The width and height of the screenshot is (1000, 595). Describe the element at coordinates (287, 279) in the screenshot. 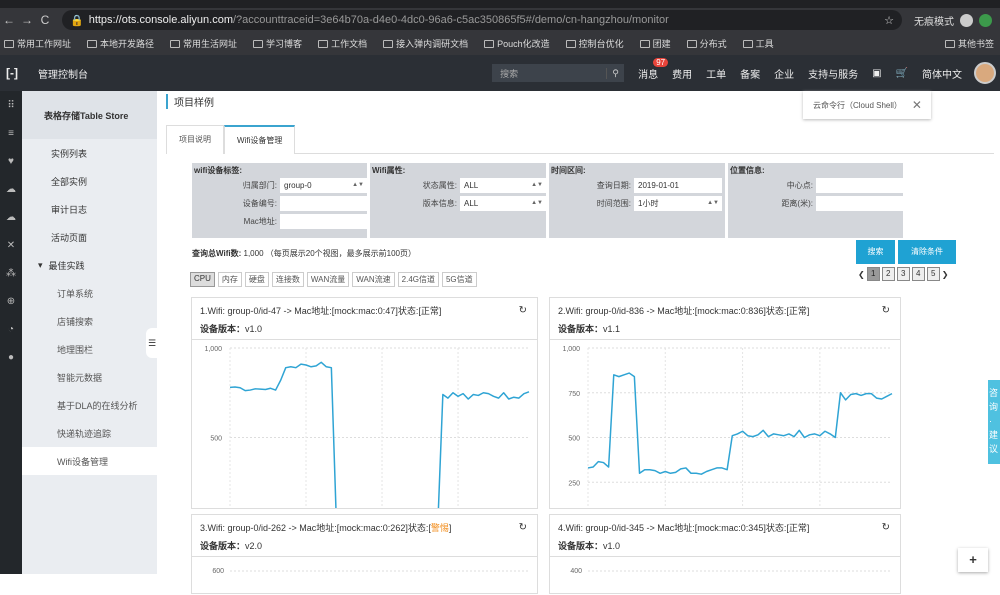

I see `metric-tab: 连接数` at that location.